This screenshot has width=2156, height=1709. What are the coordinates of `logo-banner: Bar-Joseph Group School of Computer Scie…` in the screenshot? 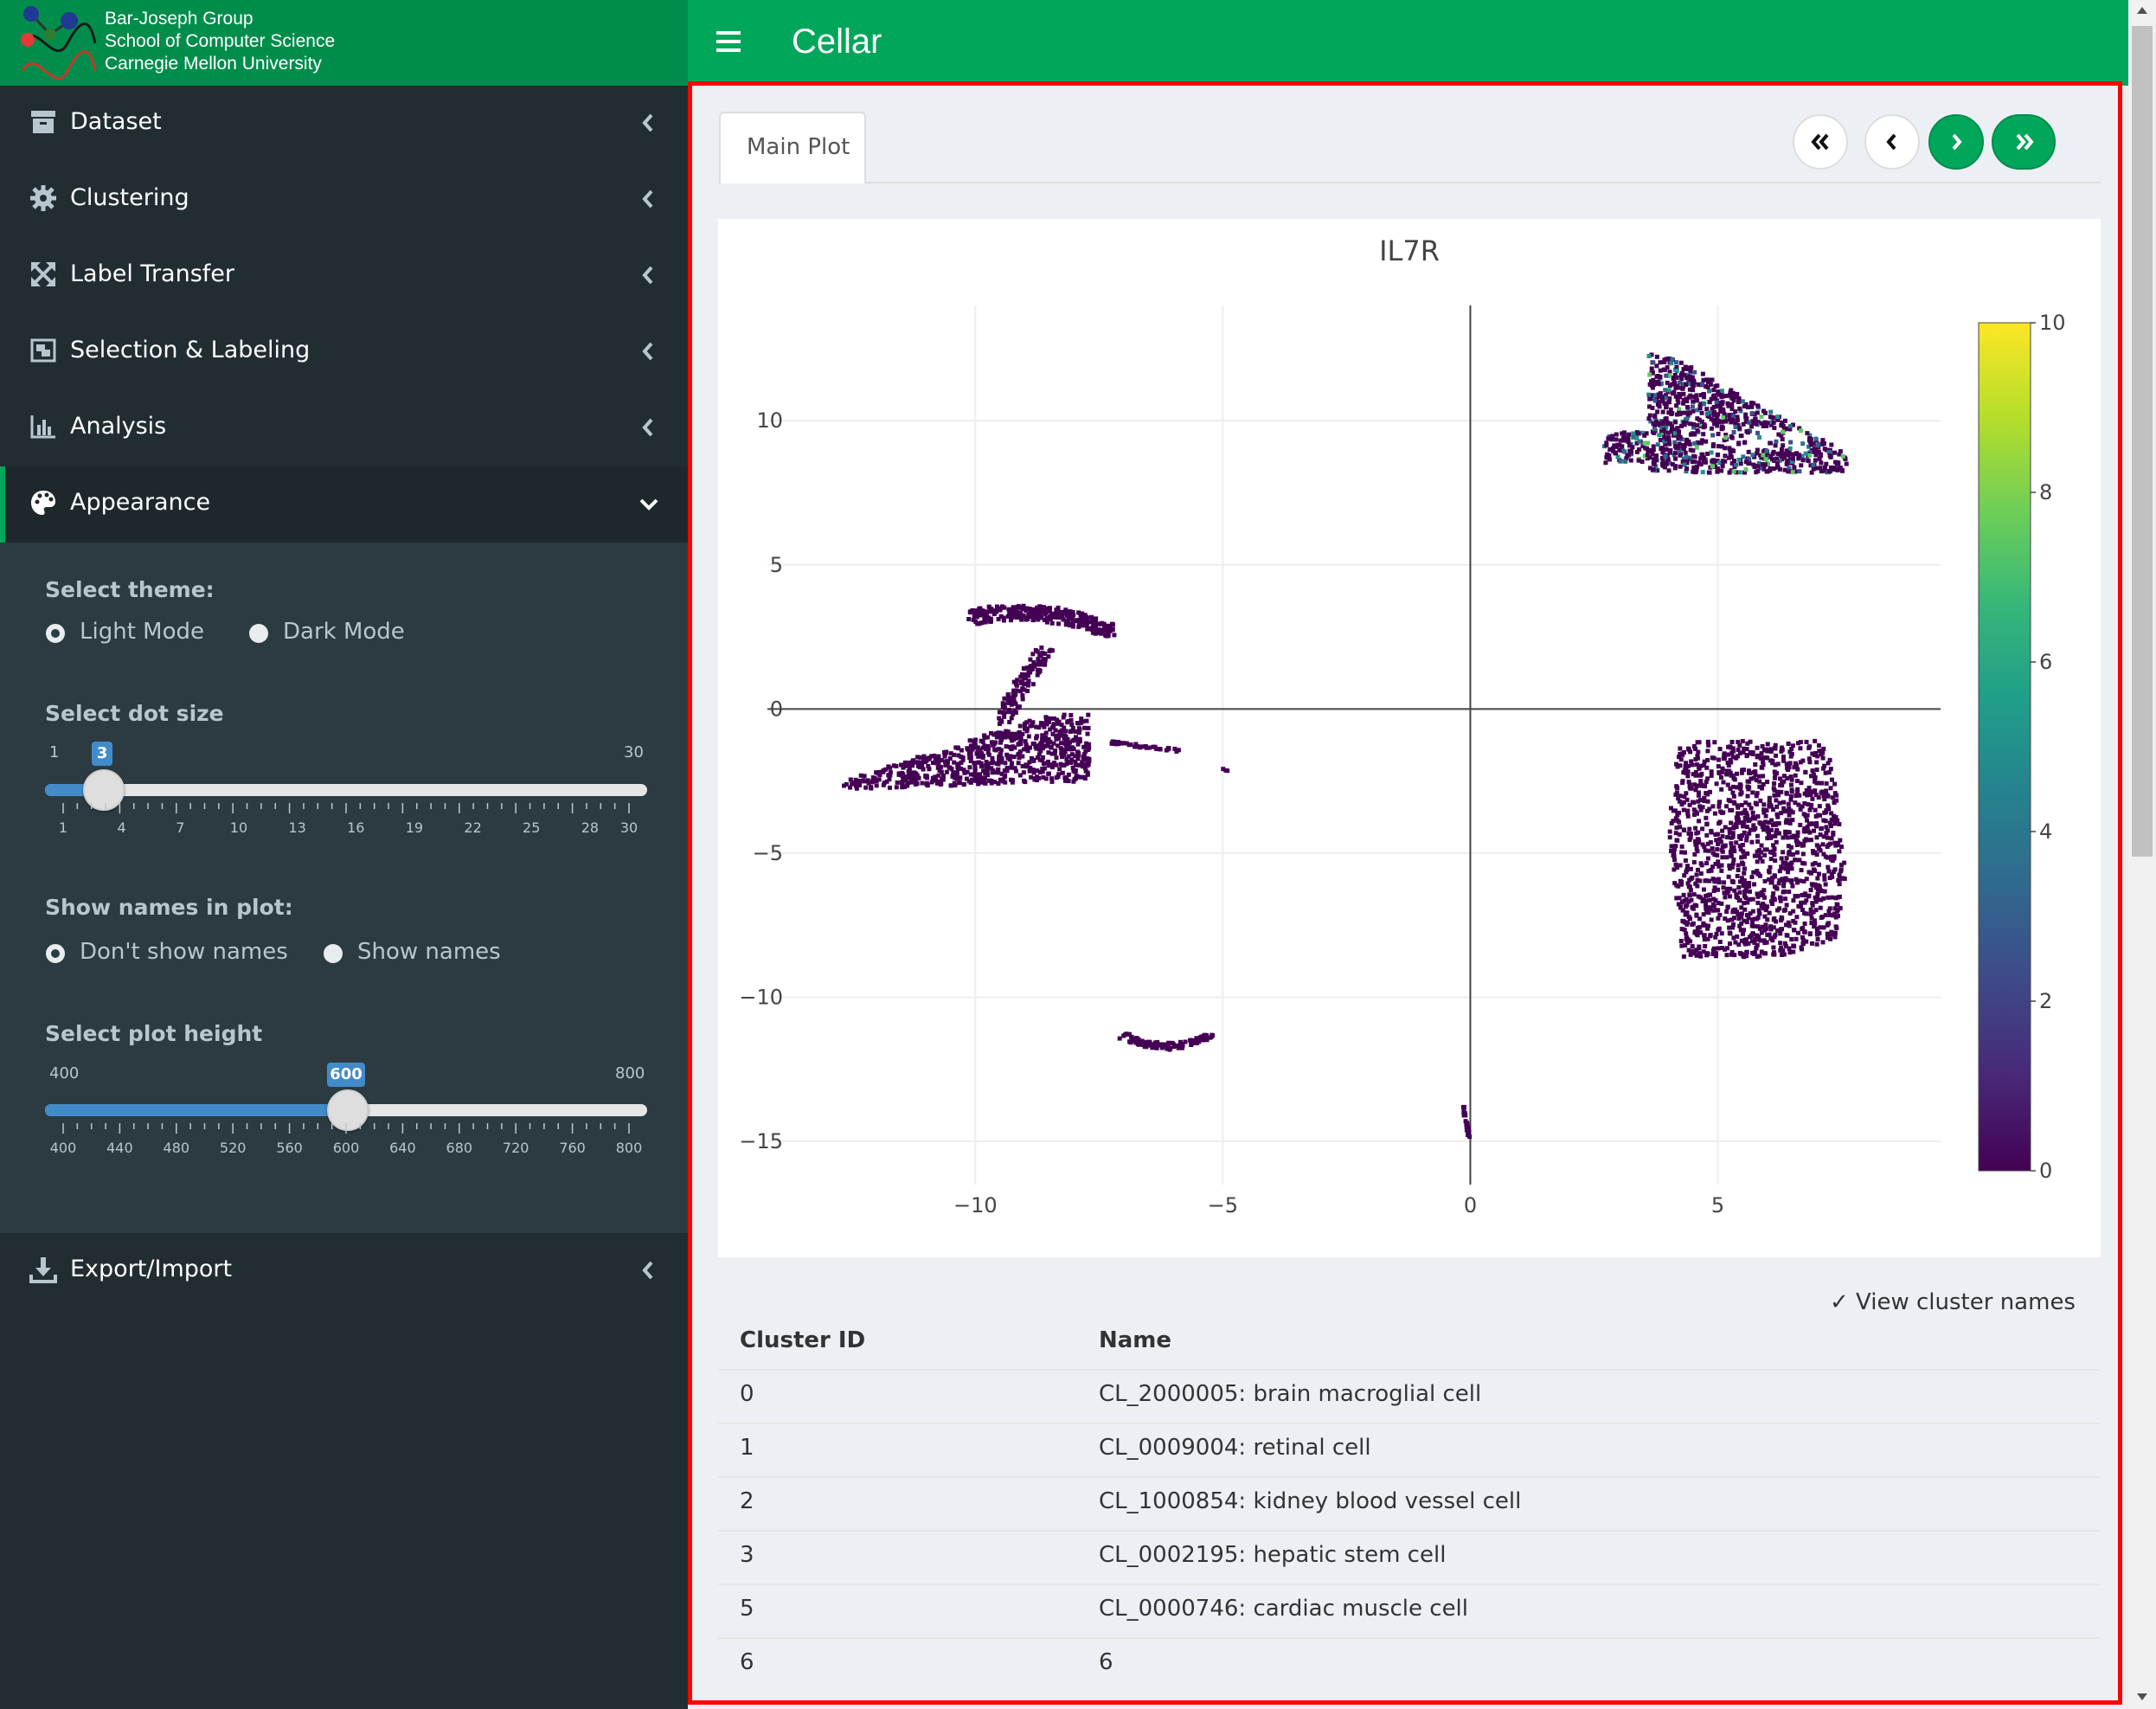 It's located at (344, 43).